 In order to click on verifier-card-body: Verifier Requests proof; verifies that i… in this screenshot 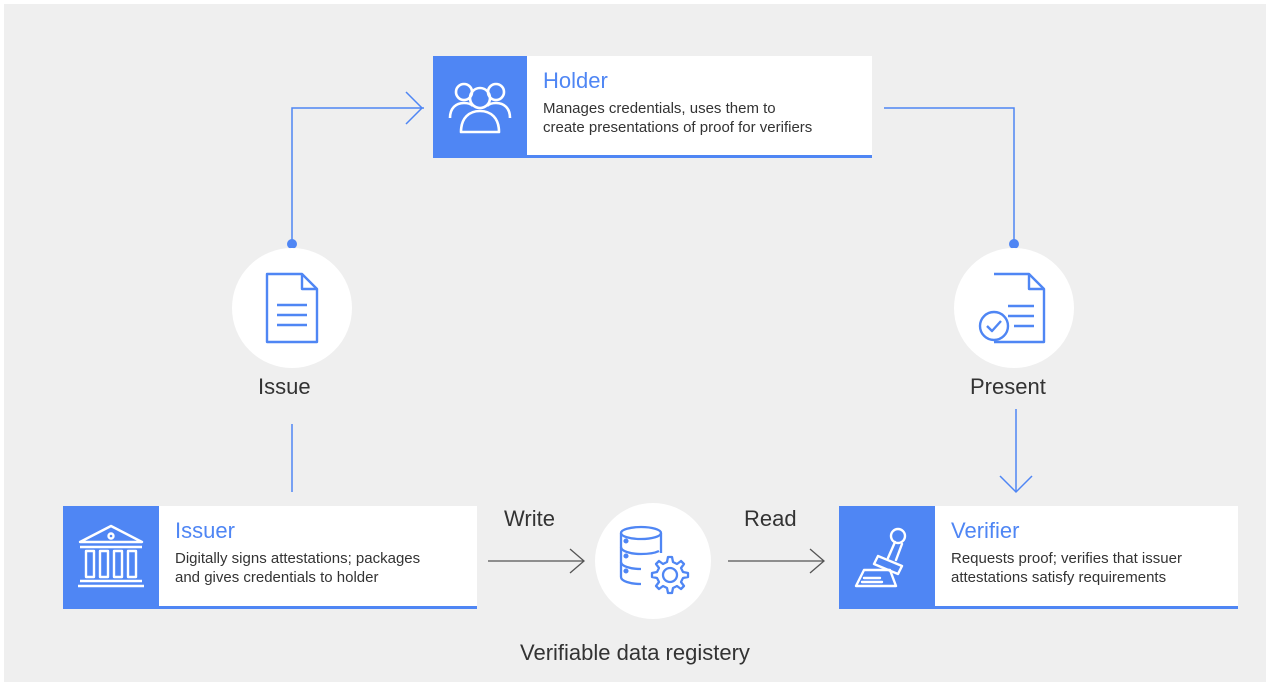, I will do `click(1064, 556)`.